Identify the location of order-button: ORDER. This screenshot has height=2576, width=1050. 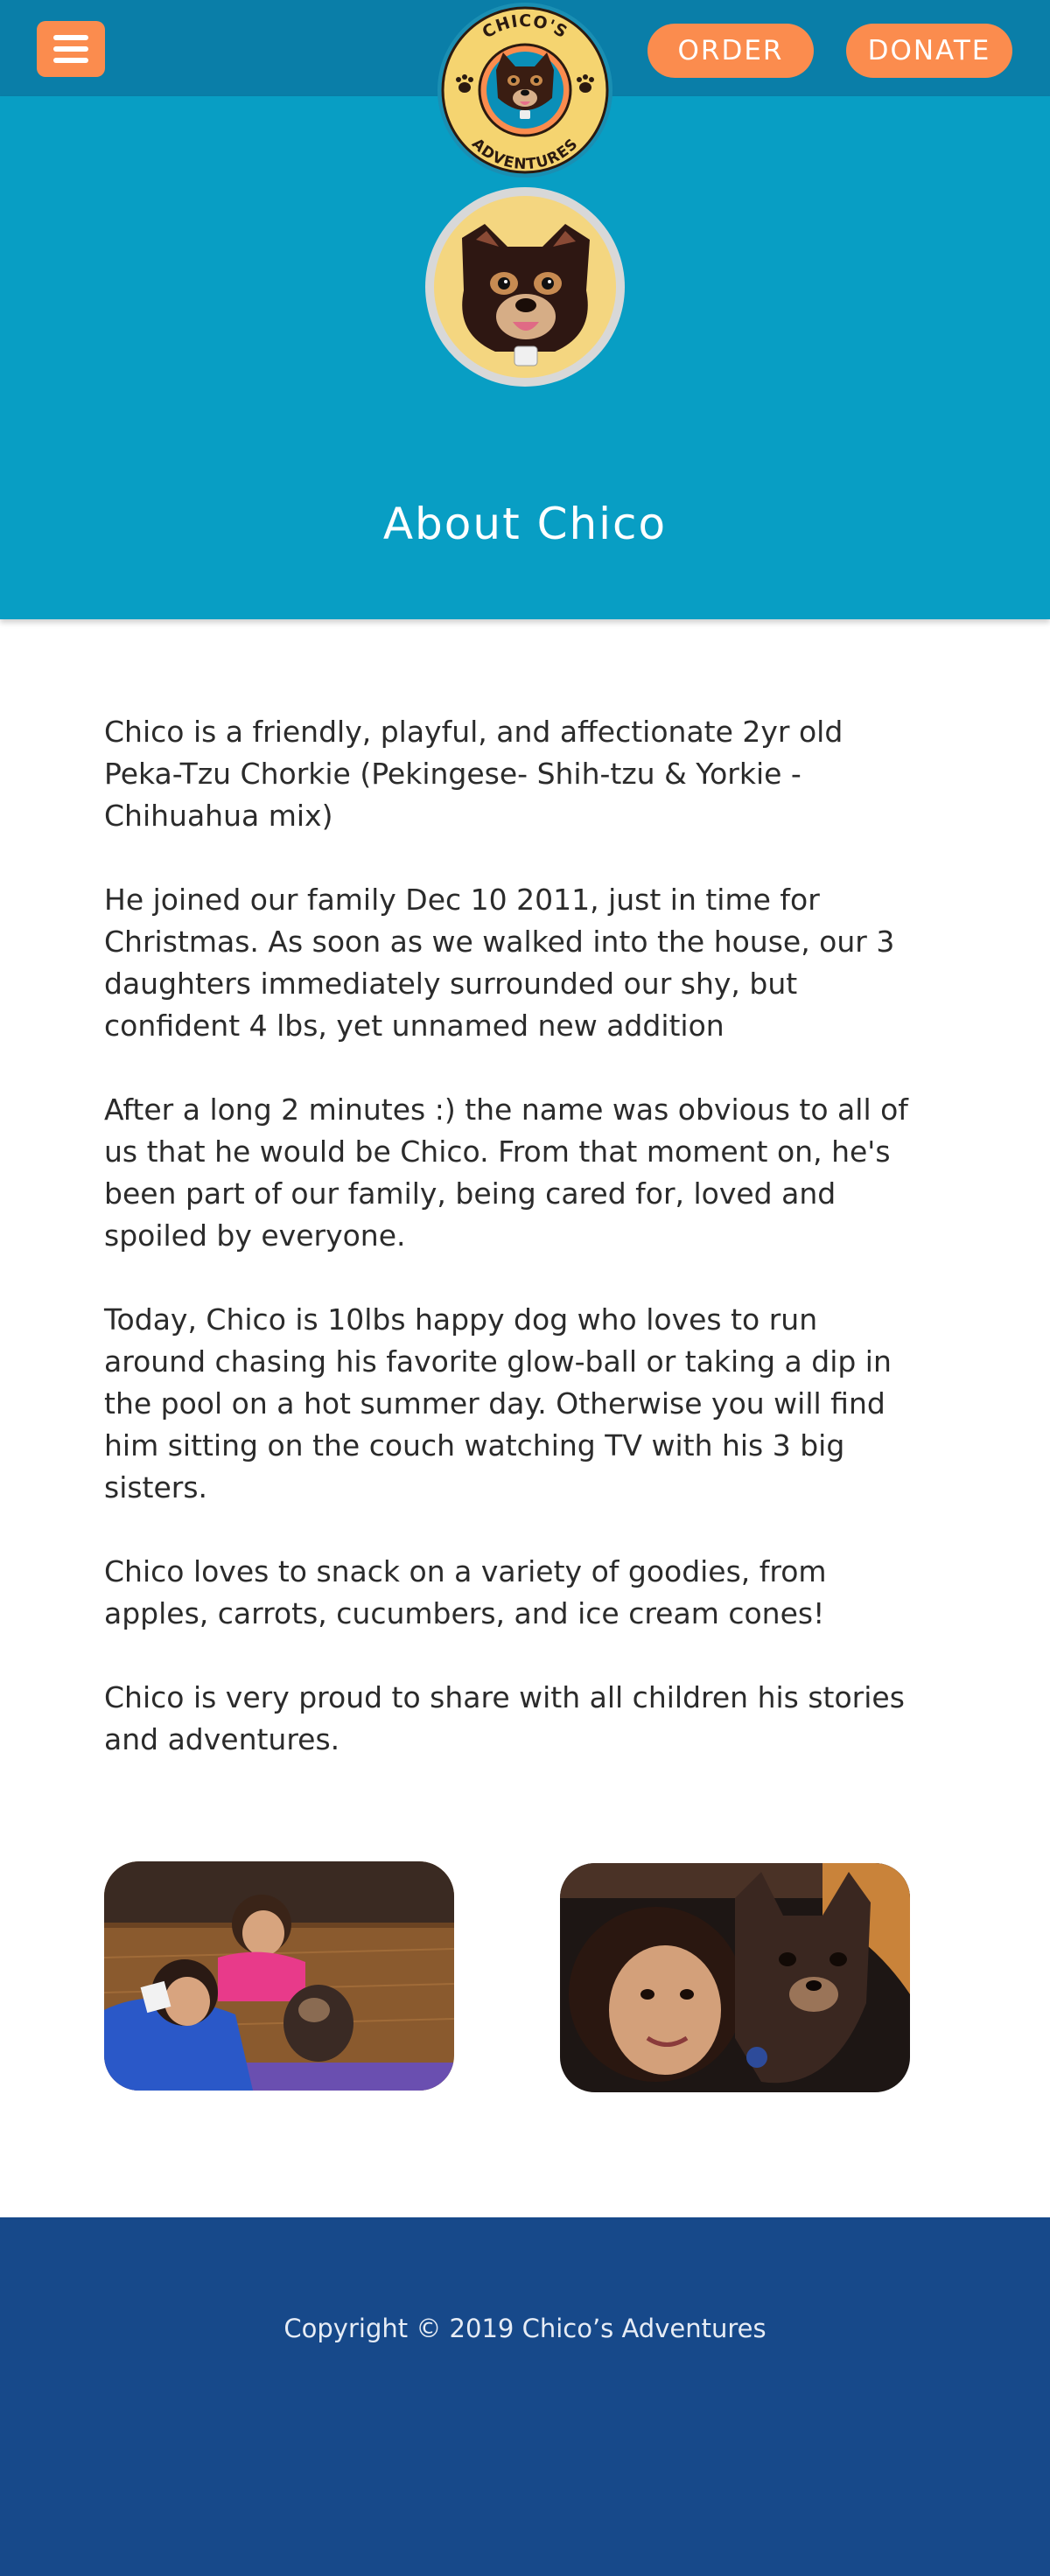
(731, 51).